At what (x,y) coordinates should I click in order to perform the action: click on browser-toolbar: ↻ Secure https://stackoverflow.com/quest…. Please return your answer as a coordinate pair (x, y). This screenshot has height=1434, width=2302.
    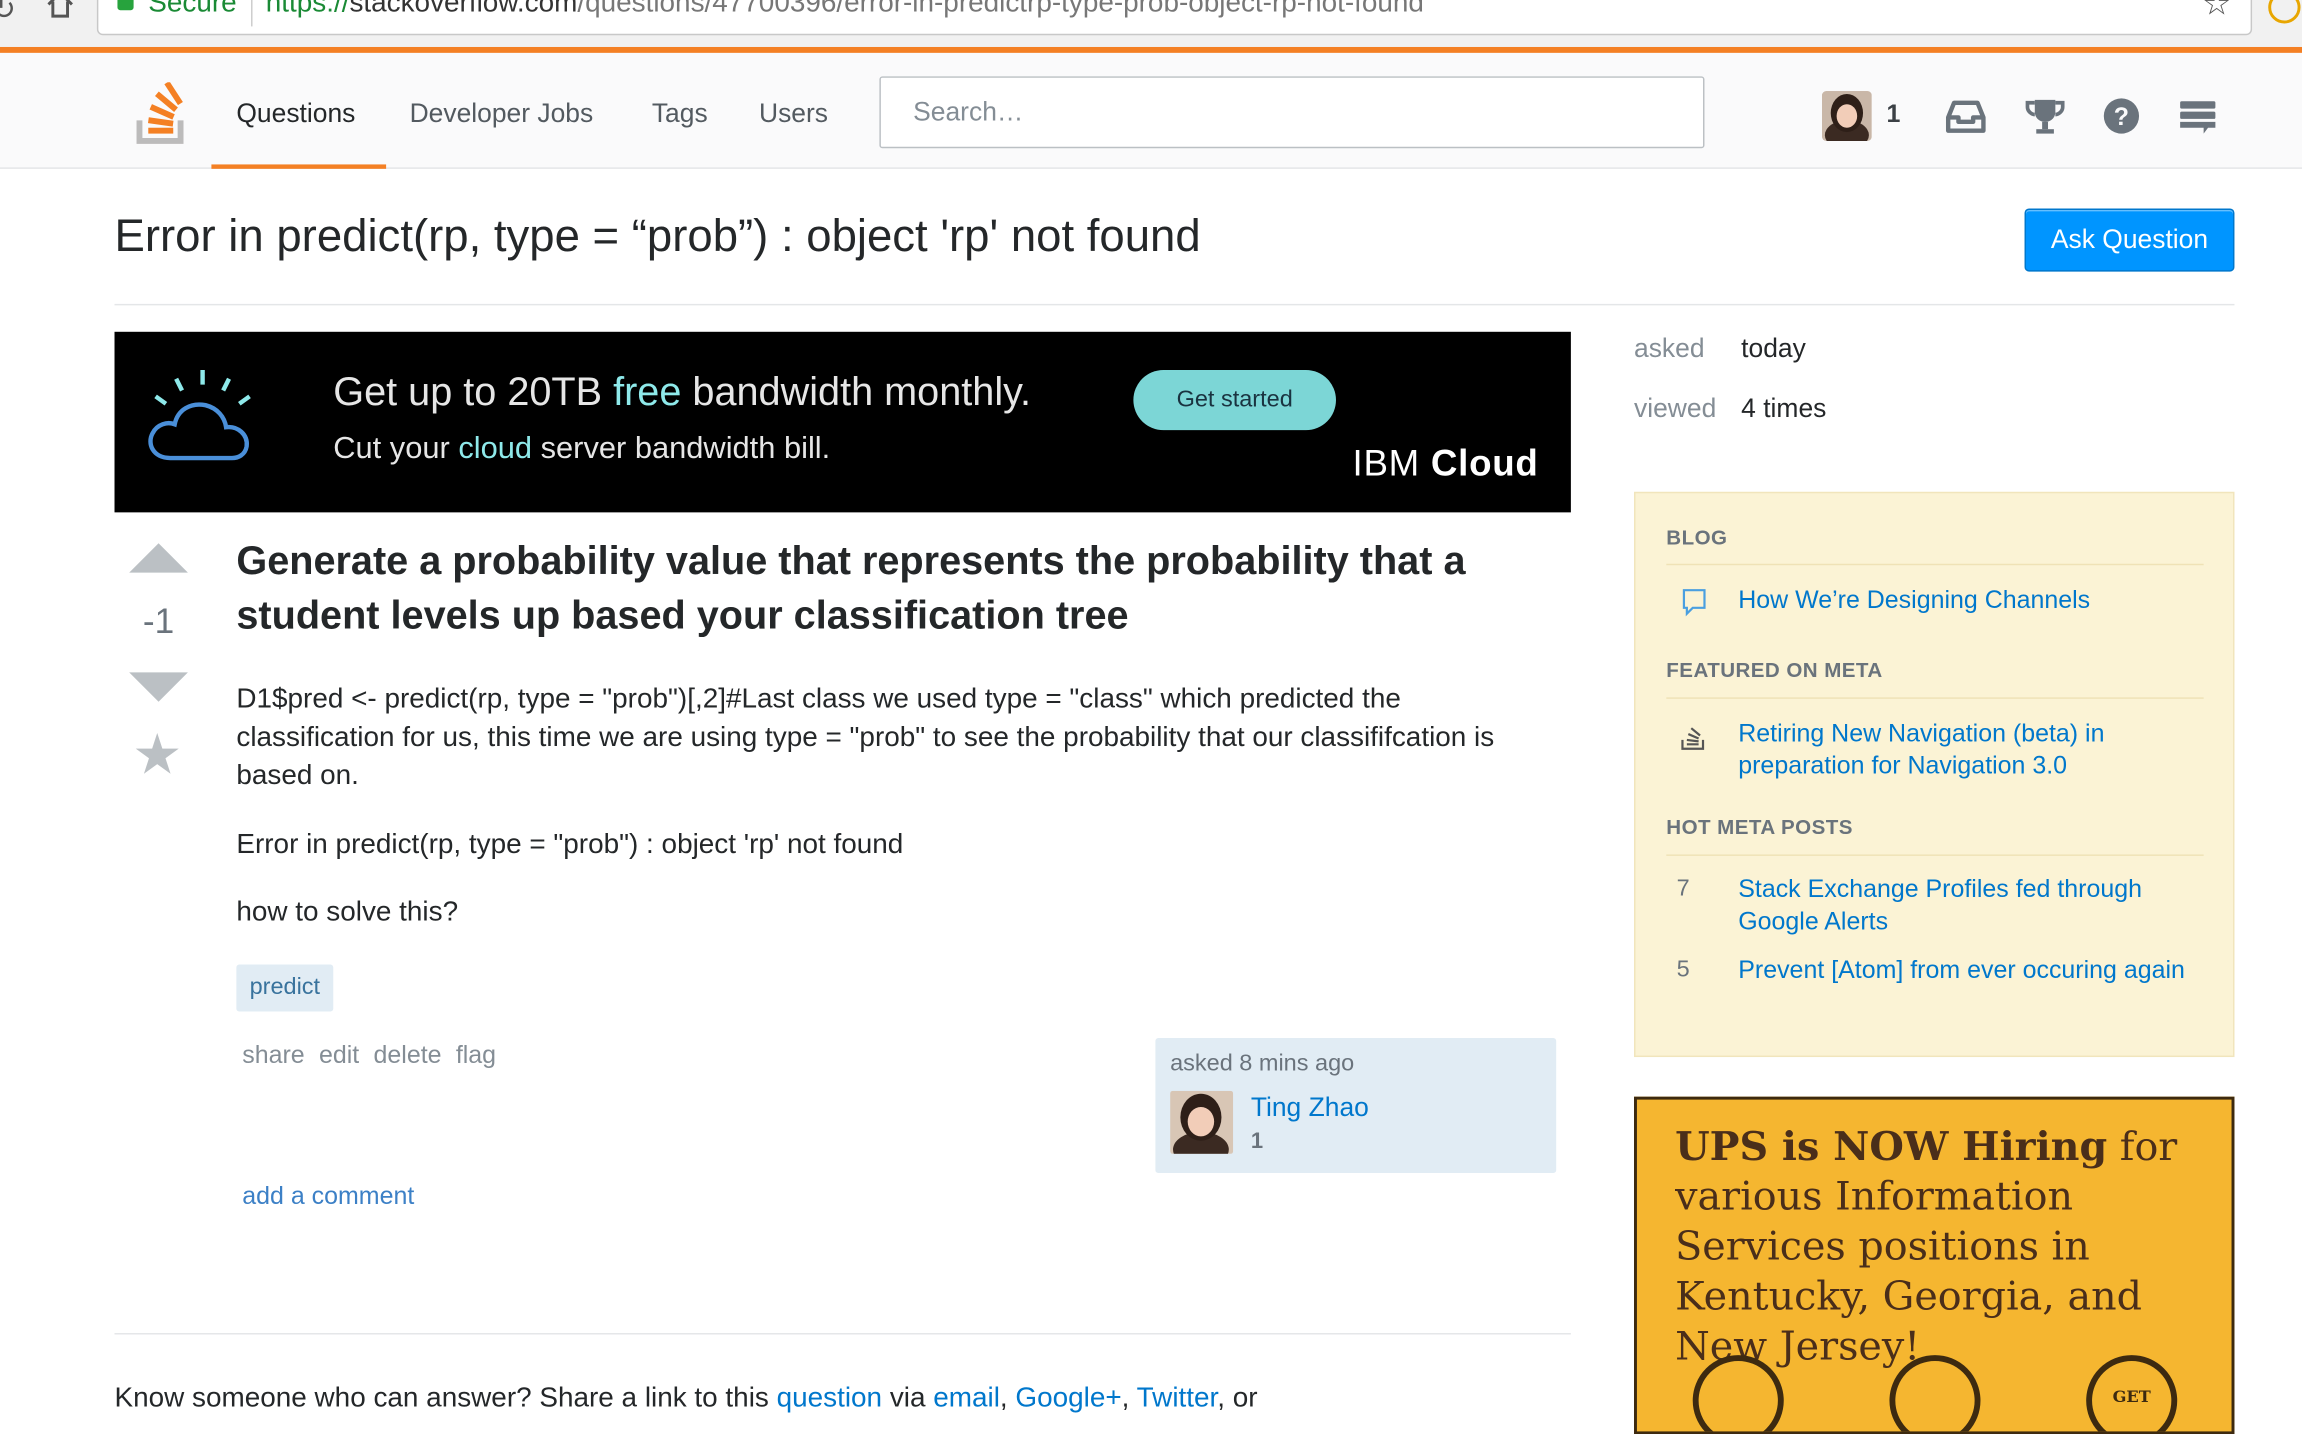
    Looking at the image, I should click on (1151, 23).